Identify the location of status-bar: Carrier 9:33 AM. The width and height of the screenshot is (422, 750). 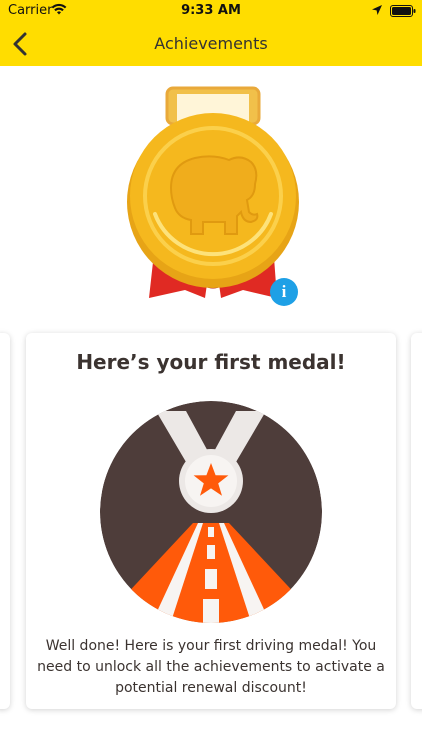
(211, 11).